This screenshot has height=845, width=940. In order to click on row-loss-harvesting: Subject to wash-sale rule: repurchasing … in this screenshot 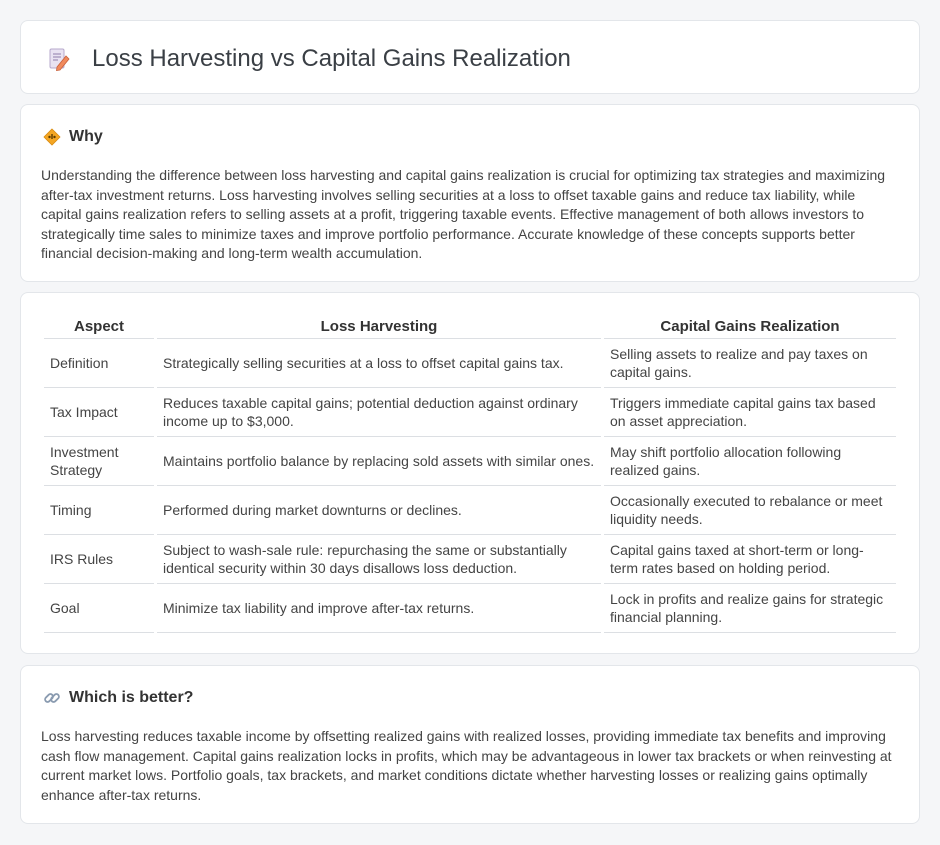, I will do `click(379, 559)`.